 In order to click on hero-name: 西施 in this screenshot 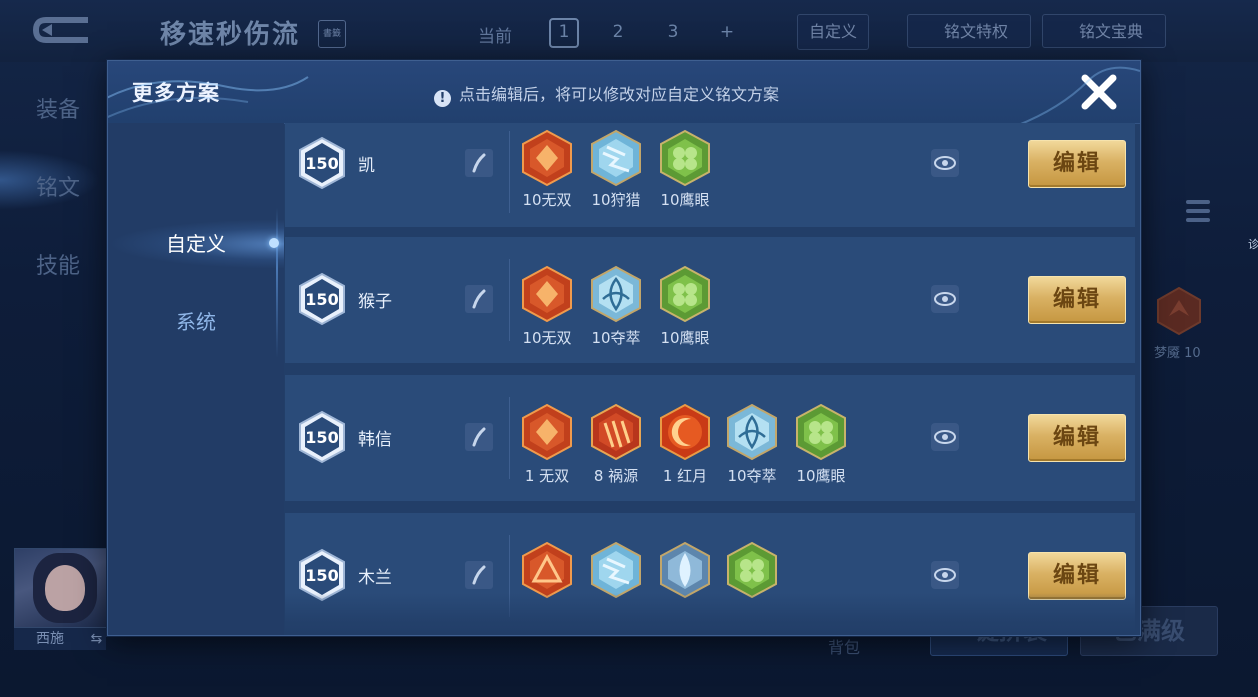, I will do `click(50, 639)`.